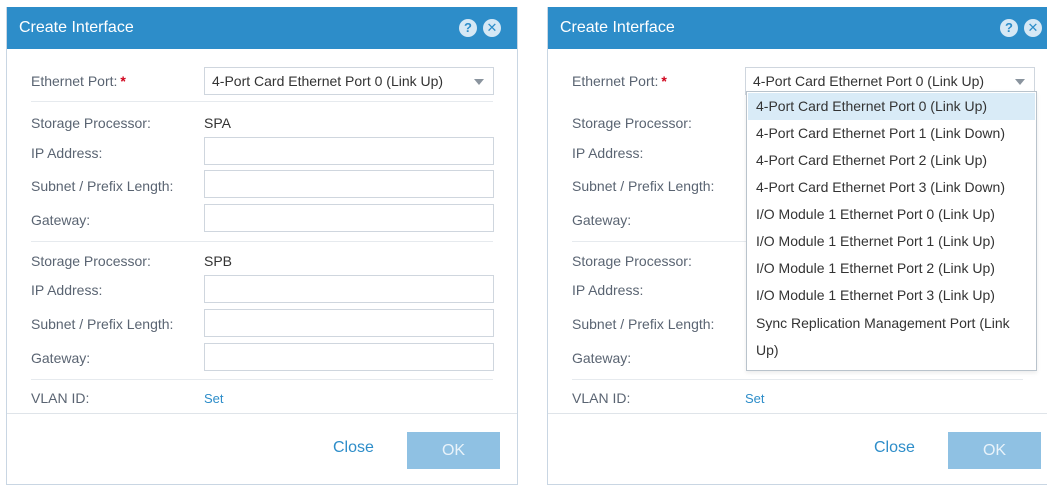 The width and height of the screenshot is (1047, 485). I want to click on dropdown-option: 4-Port Card Ethernet Port 1 (Link Down), so click(891, 133).